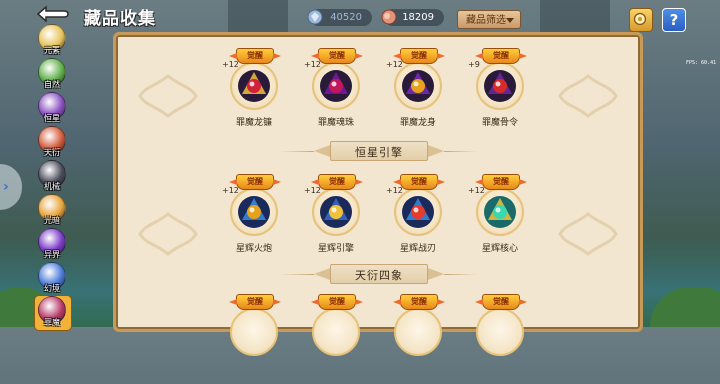  I want to click on item-name: 罪魔魂珠, so click(335, 123).